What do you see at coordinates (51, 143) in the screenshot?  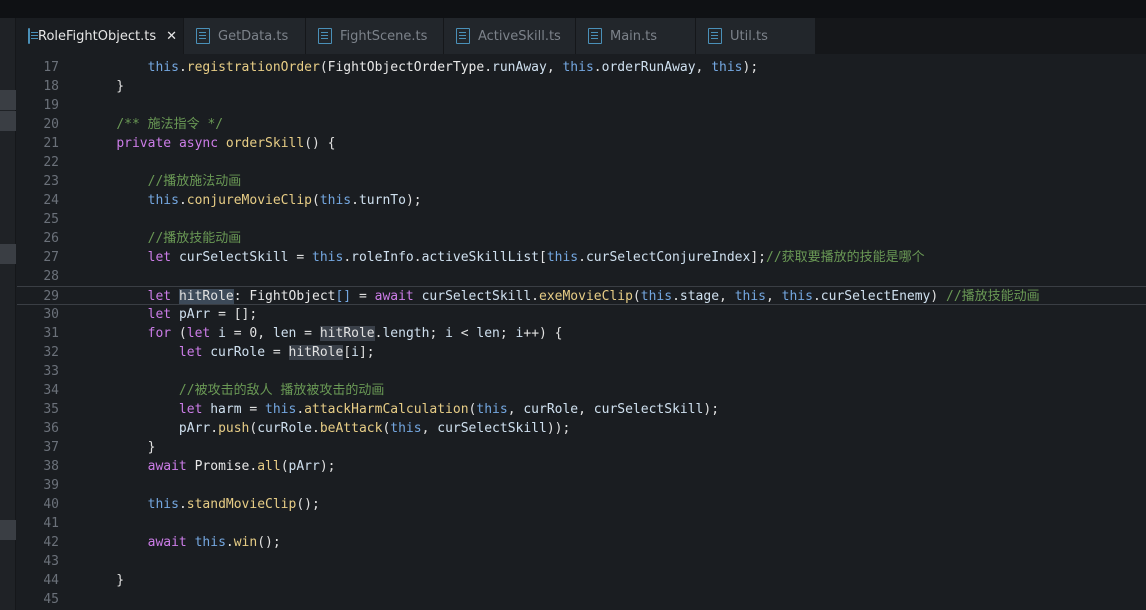 I see `line-number: 21` at bounding box center [51, 143].